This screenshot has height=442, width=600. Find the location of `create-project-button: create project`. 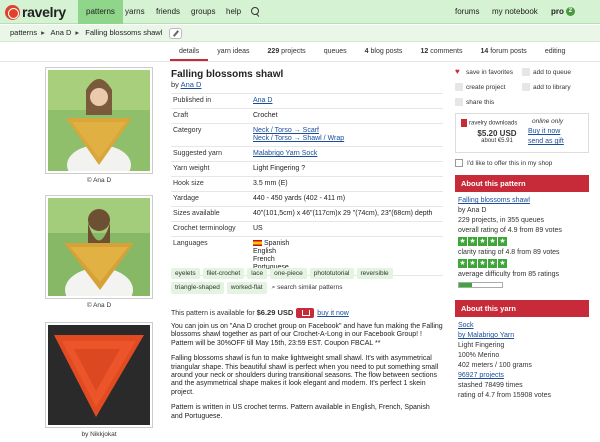

create-project-button: create project is located at coordinates (488, 87).